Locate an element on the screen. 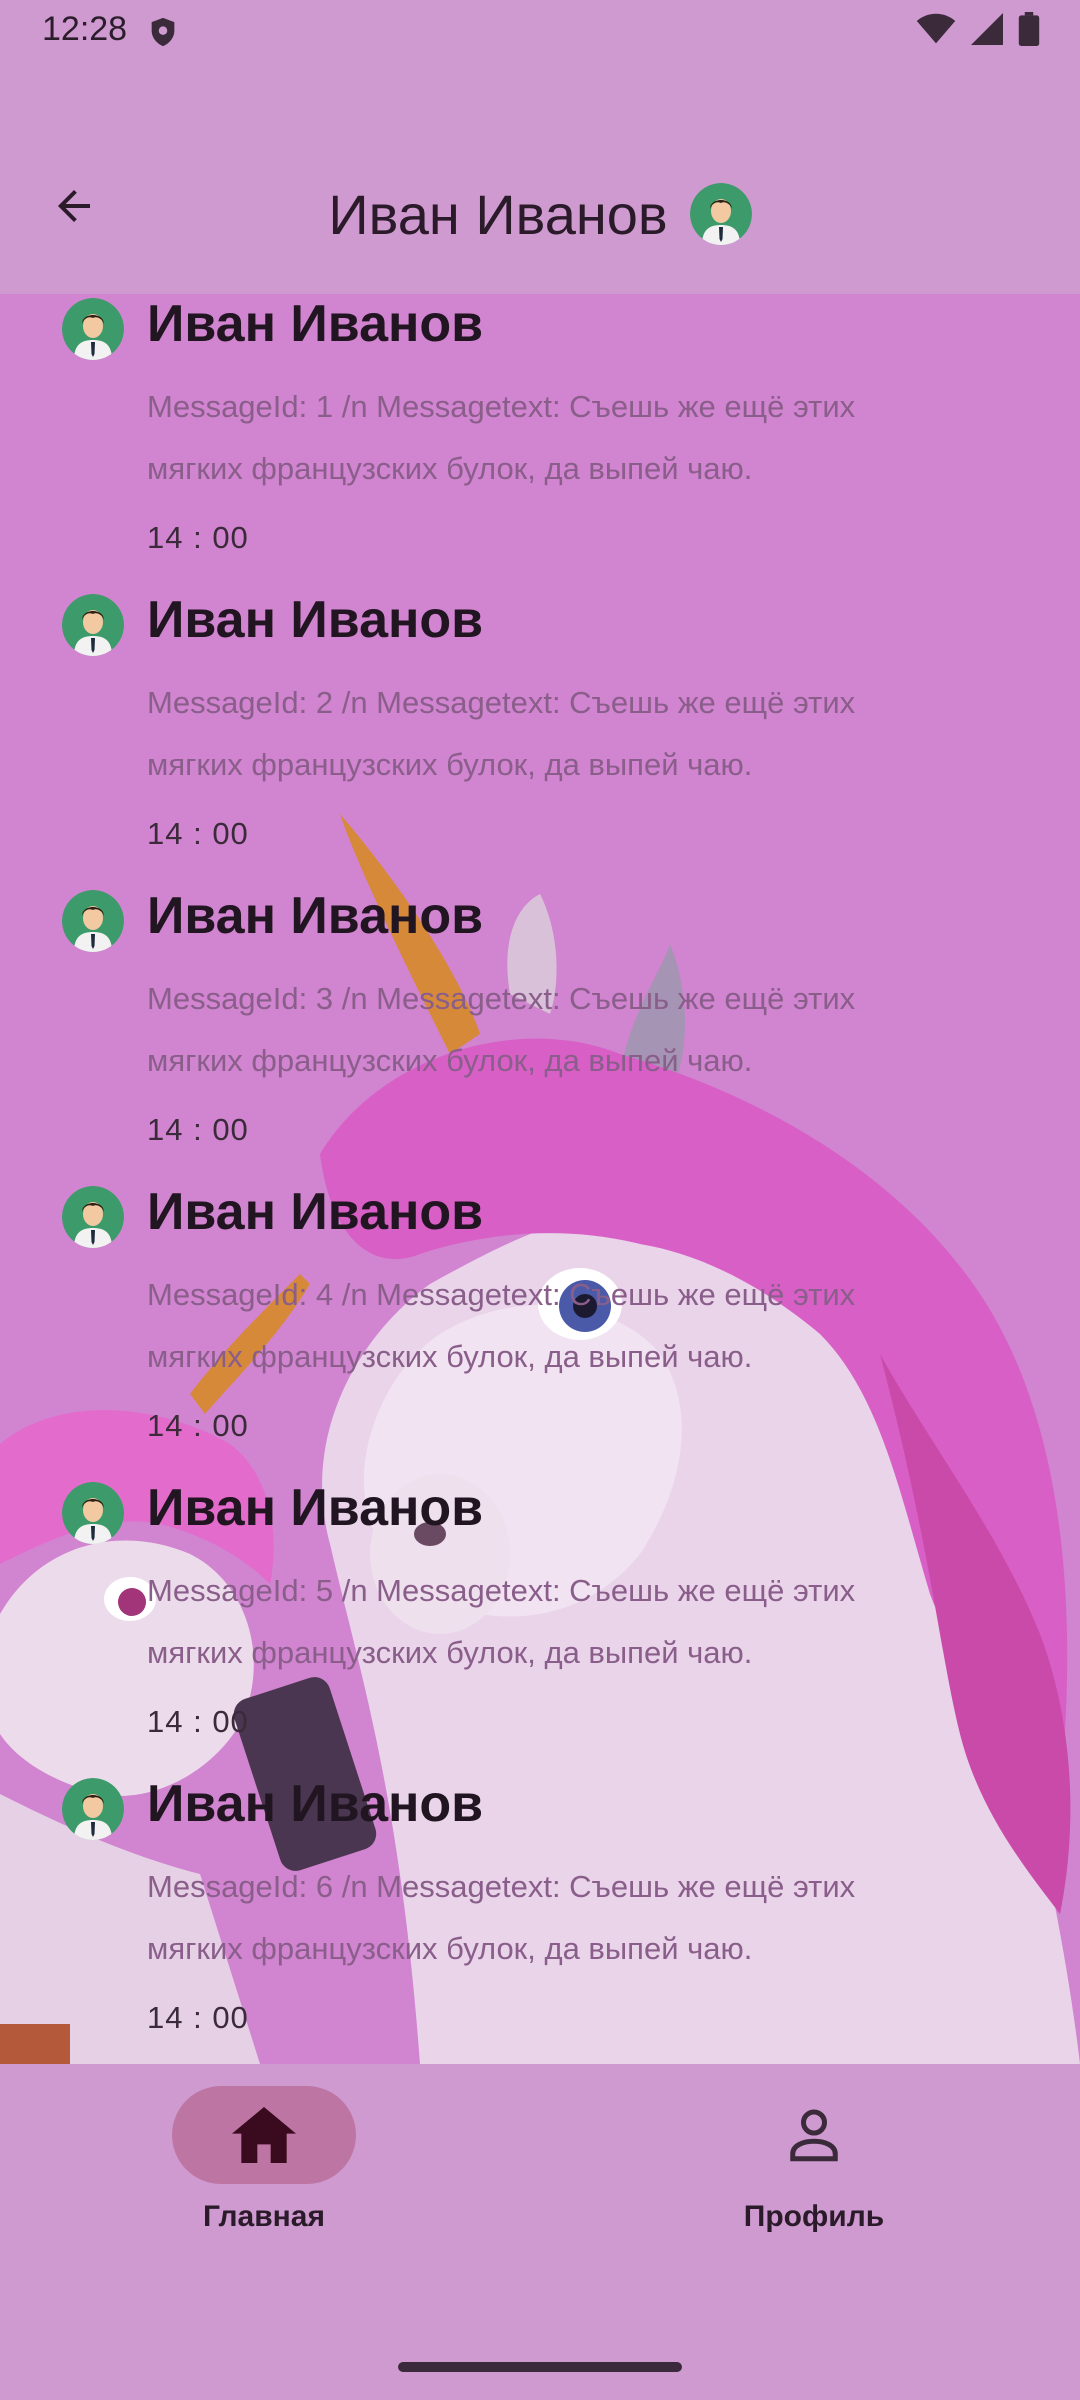  nav-selected-indicator is located at coordinates (264, 2135).